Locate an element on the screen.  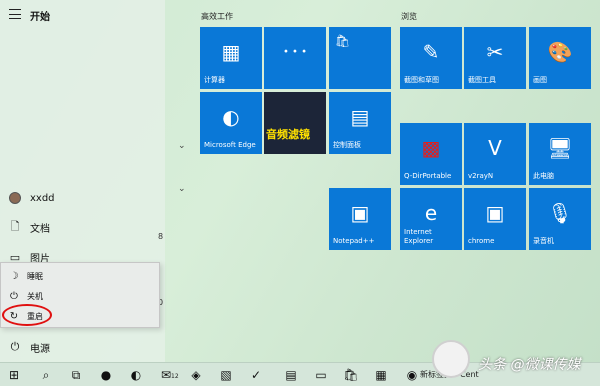
avatar is located at coordinates (15, 198).